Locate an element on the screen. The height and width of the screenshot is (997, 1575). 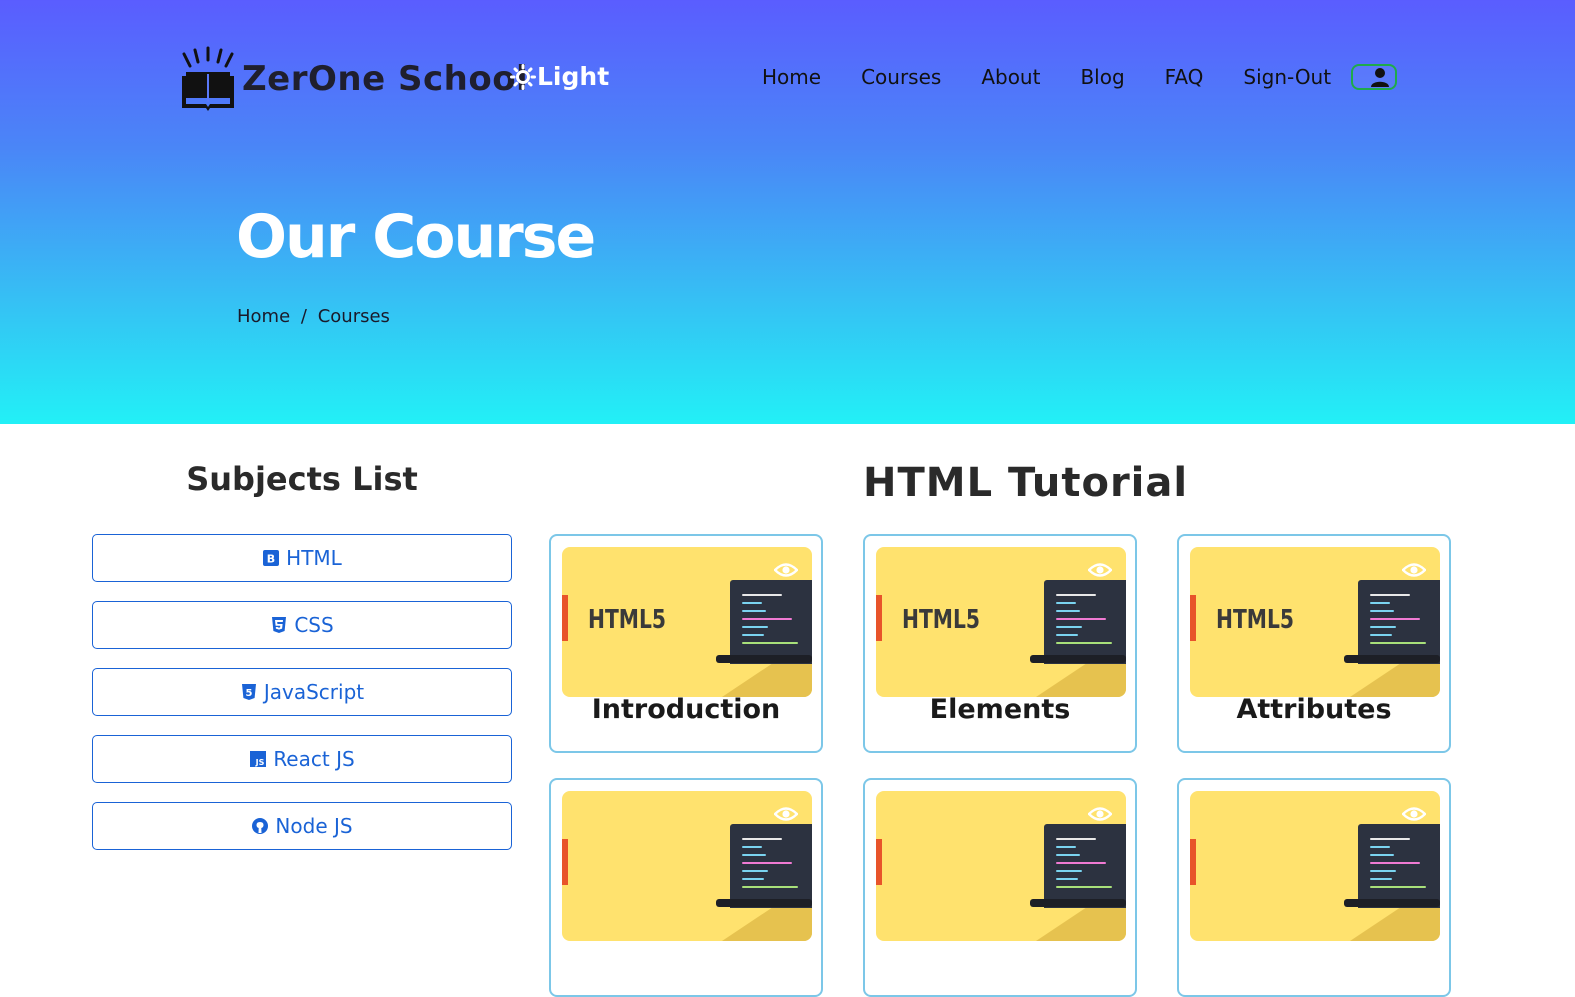
breadcrumb-home: Home is located at coordinates (263, 316).